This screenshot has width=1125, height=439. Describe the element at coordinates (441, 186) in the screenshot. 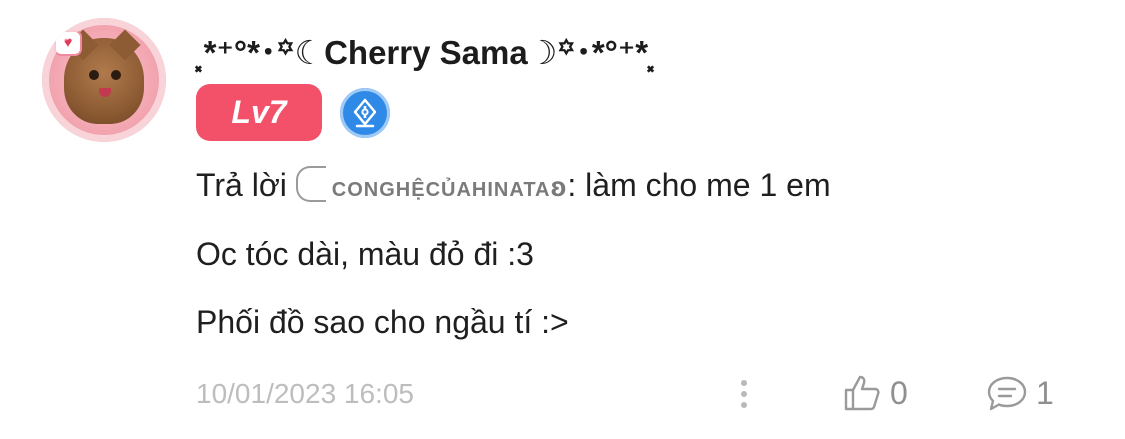

I see `mentioned-user: conghệcủahinata` at that location.